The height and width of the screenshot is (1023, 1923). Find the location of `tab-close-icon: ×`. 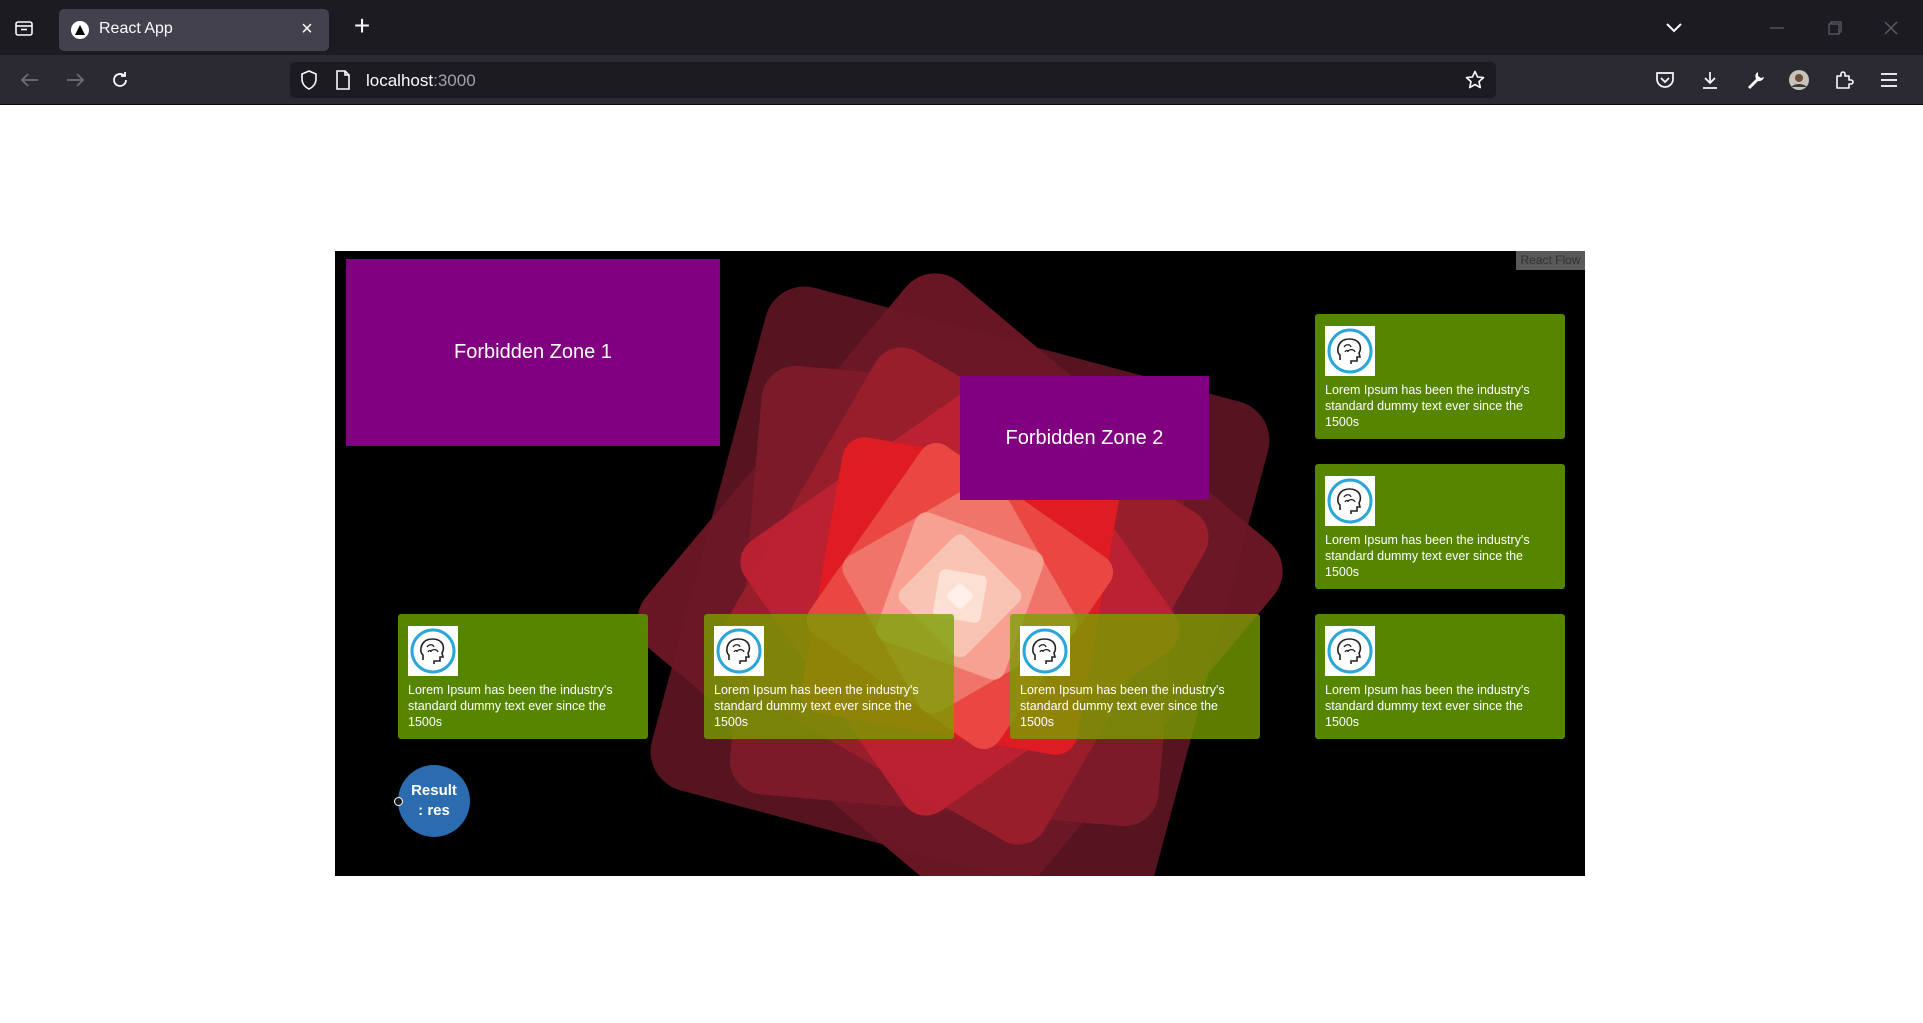

tab-close-icon: × is located at coordinates (307, 29).